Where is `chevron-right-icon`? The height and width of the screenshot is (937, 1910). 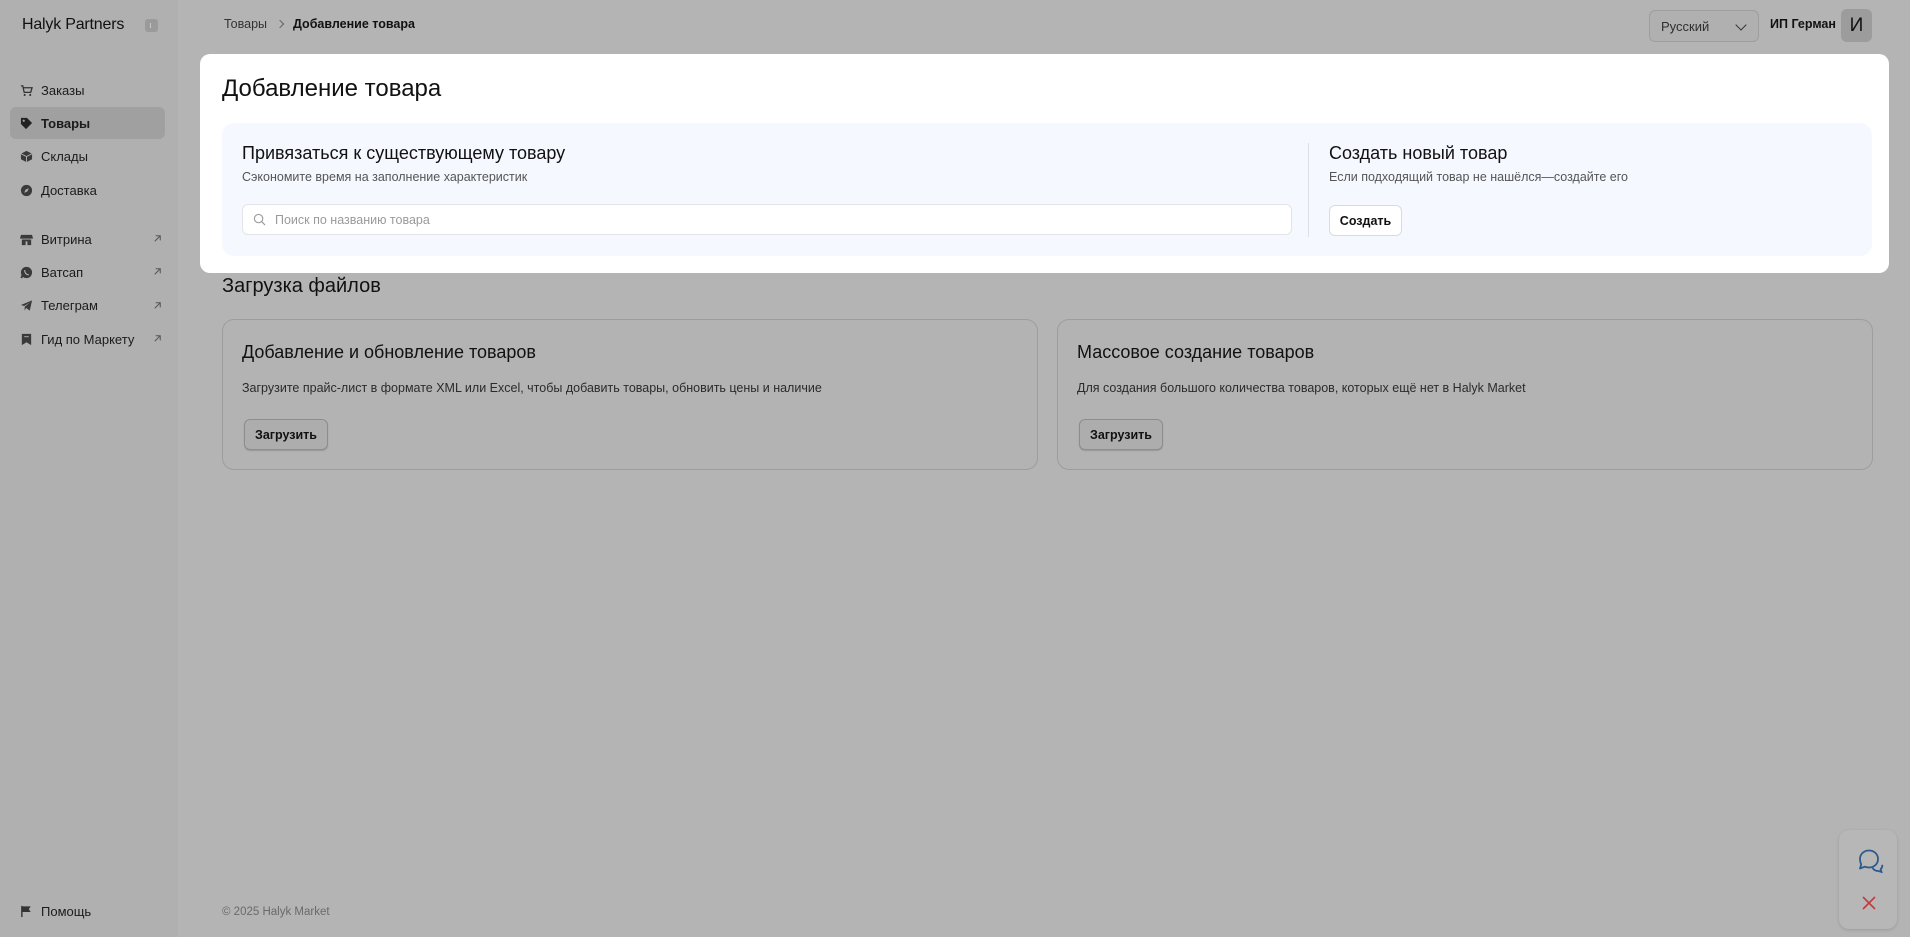
chevron-right-icon is located at coordinates (280, 24).